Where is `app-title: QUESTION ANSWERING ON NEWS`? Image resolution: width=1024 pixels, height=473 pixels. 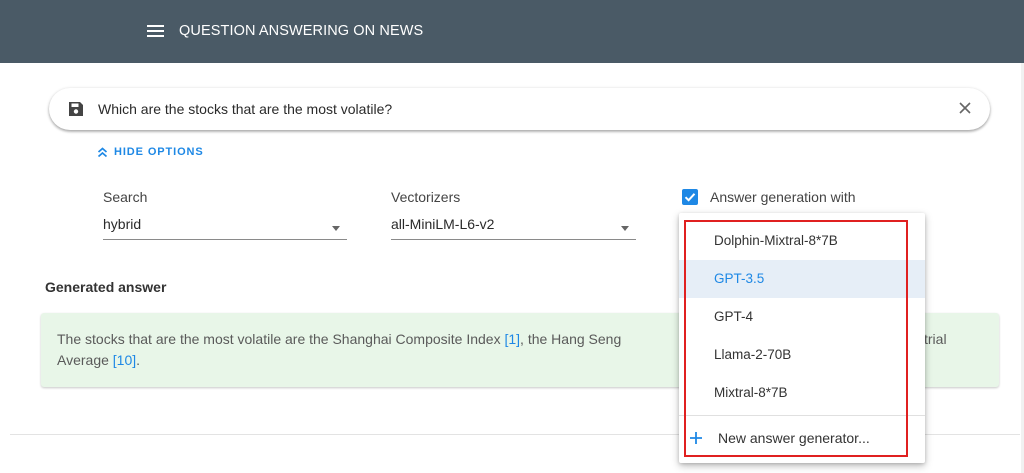 app-title: QUESTION ANSWERING ON NEWS is located at coordinates (301, 31).